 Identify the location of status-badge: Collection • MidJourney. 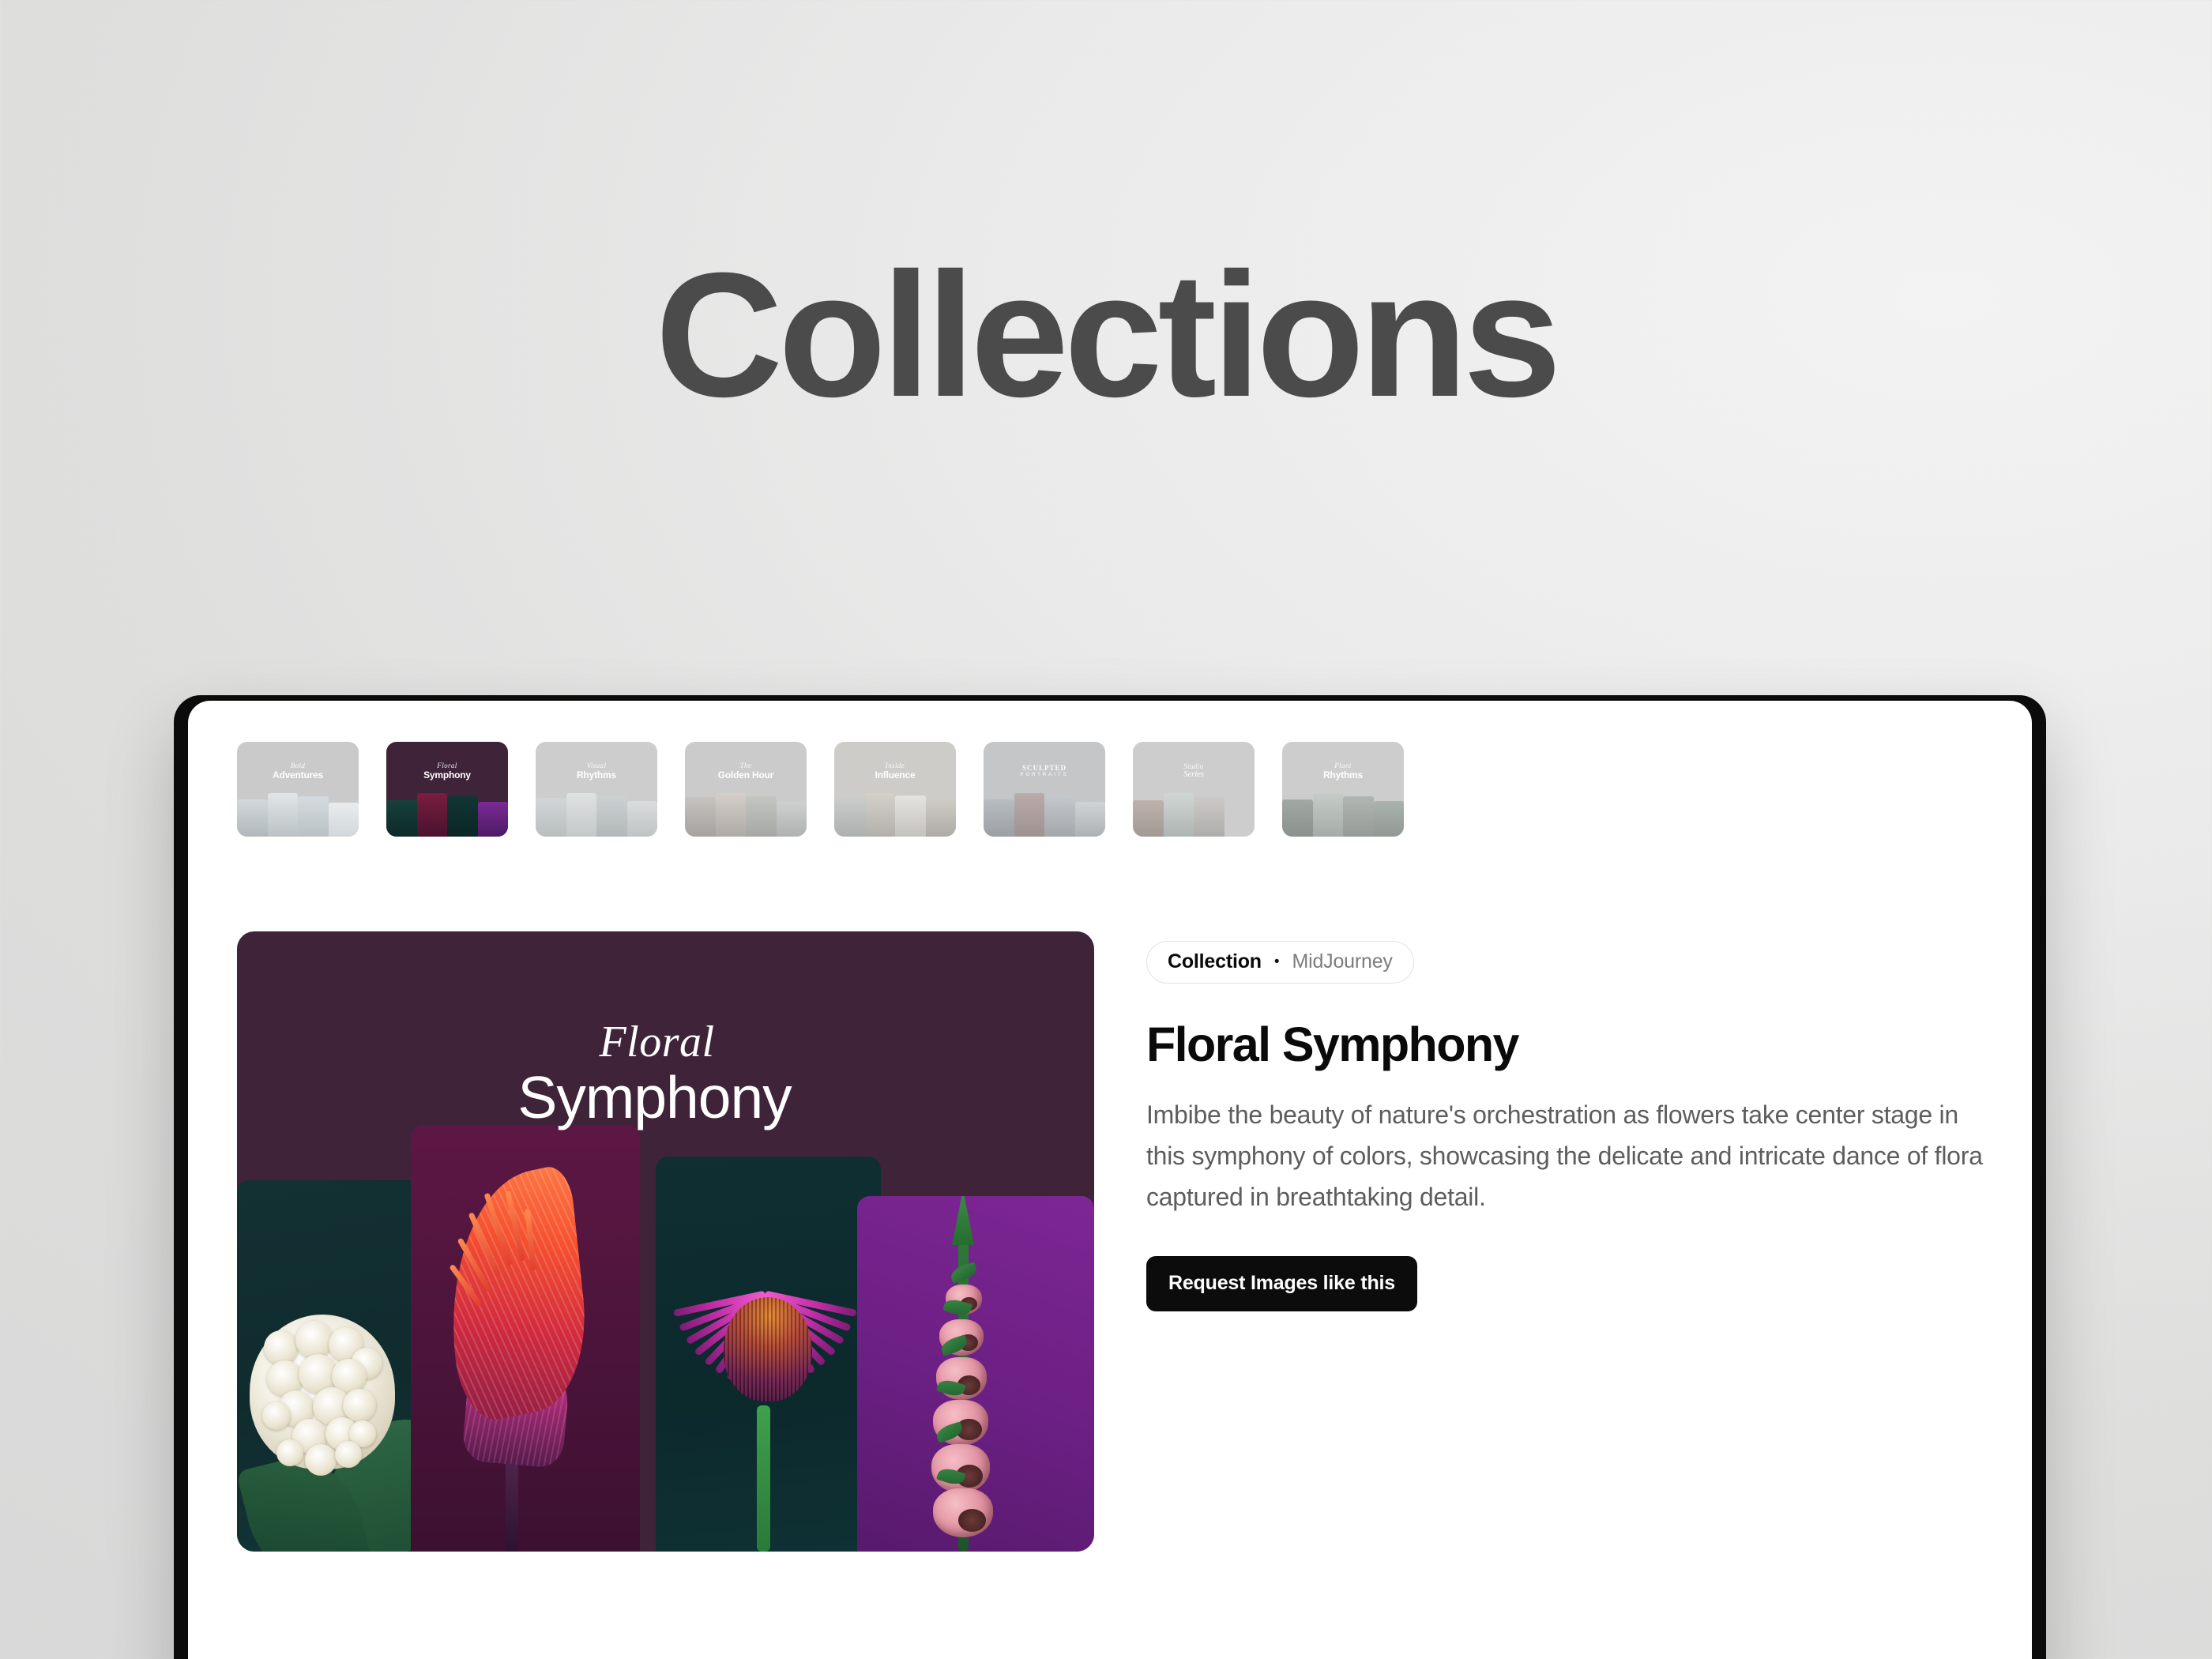
(1280, 963).